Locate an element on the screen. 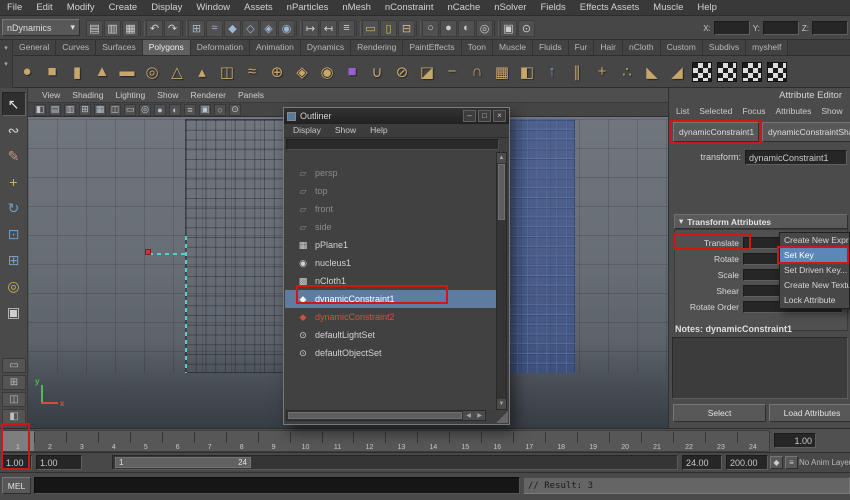 The width and height of the screenshot is (850, 500). context-menu-item: Set Key is located at coordinates (814, 255).